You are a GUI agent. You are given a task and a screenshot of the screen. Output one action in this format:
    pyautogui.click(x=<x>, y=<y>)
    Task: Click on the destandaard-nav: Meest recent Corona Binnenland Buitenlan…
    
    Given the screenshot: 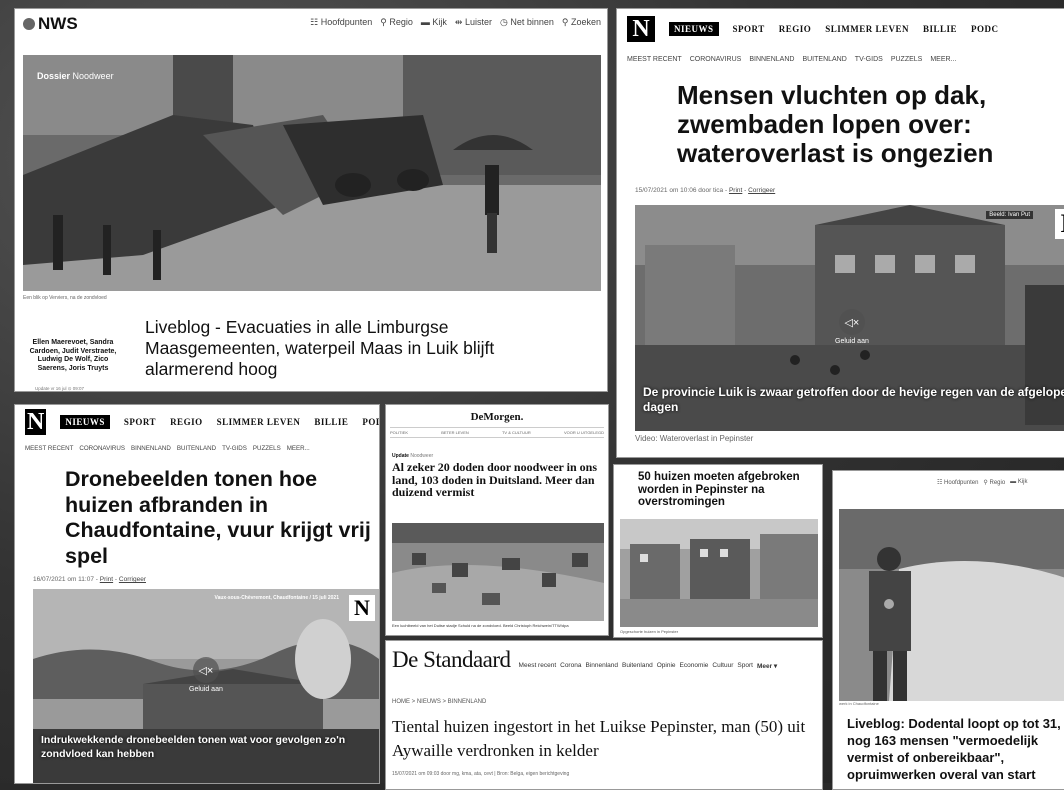 What is the action you would take?
    pyautogui.click(x=648, y=666)
    